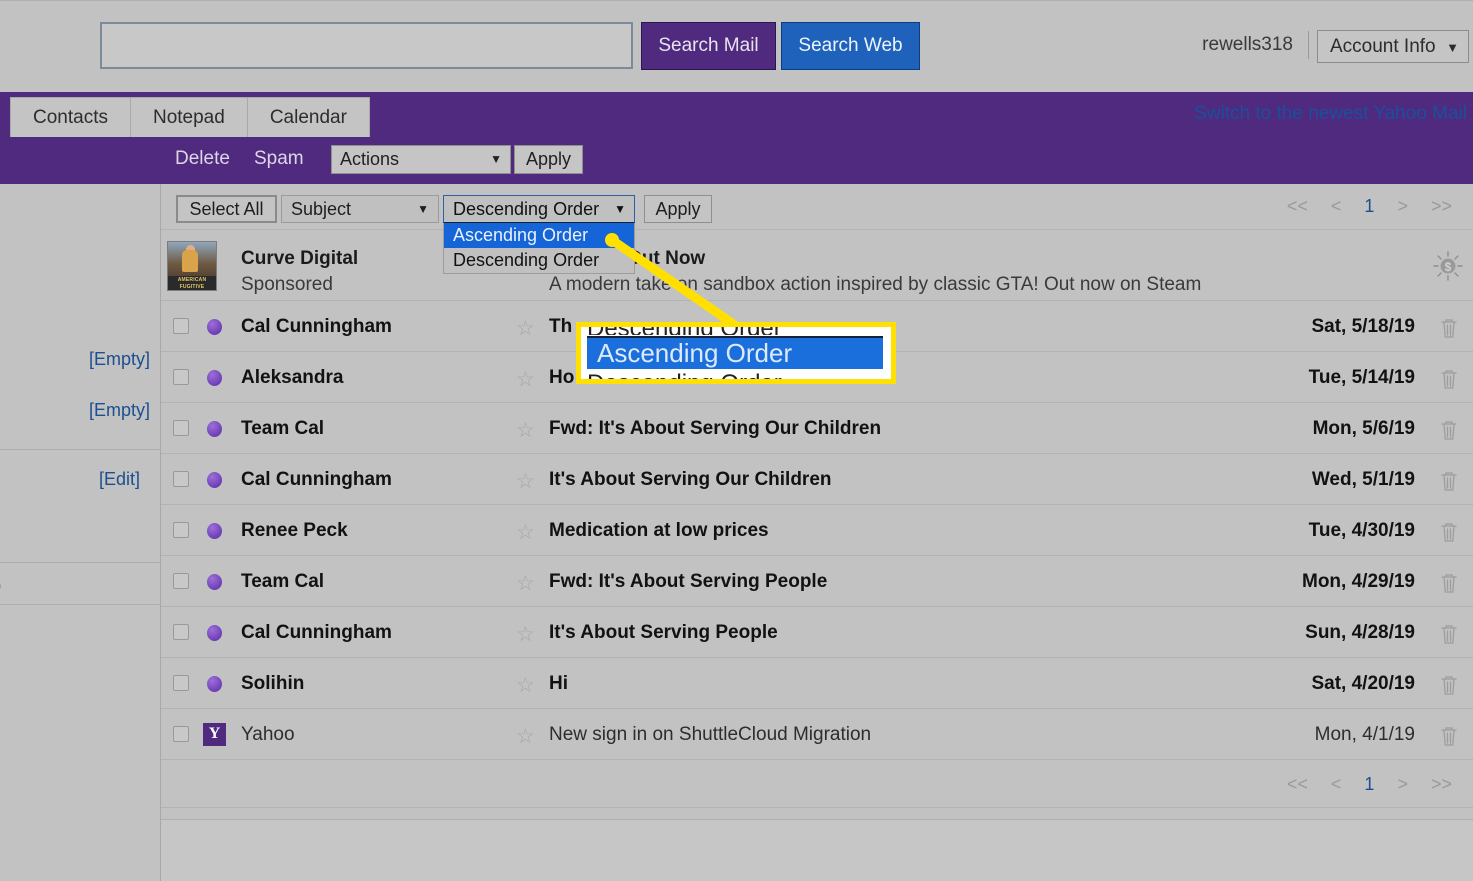  Describe the element at coordinates (268, 734) in the screenshot. I see `row-sender: Yahoo` at that location.